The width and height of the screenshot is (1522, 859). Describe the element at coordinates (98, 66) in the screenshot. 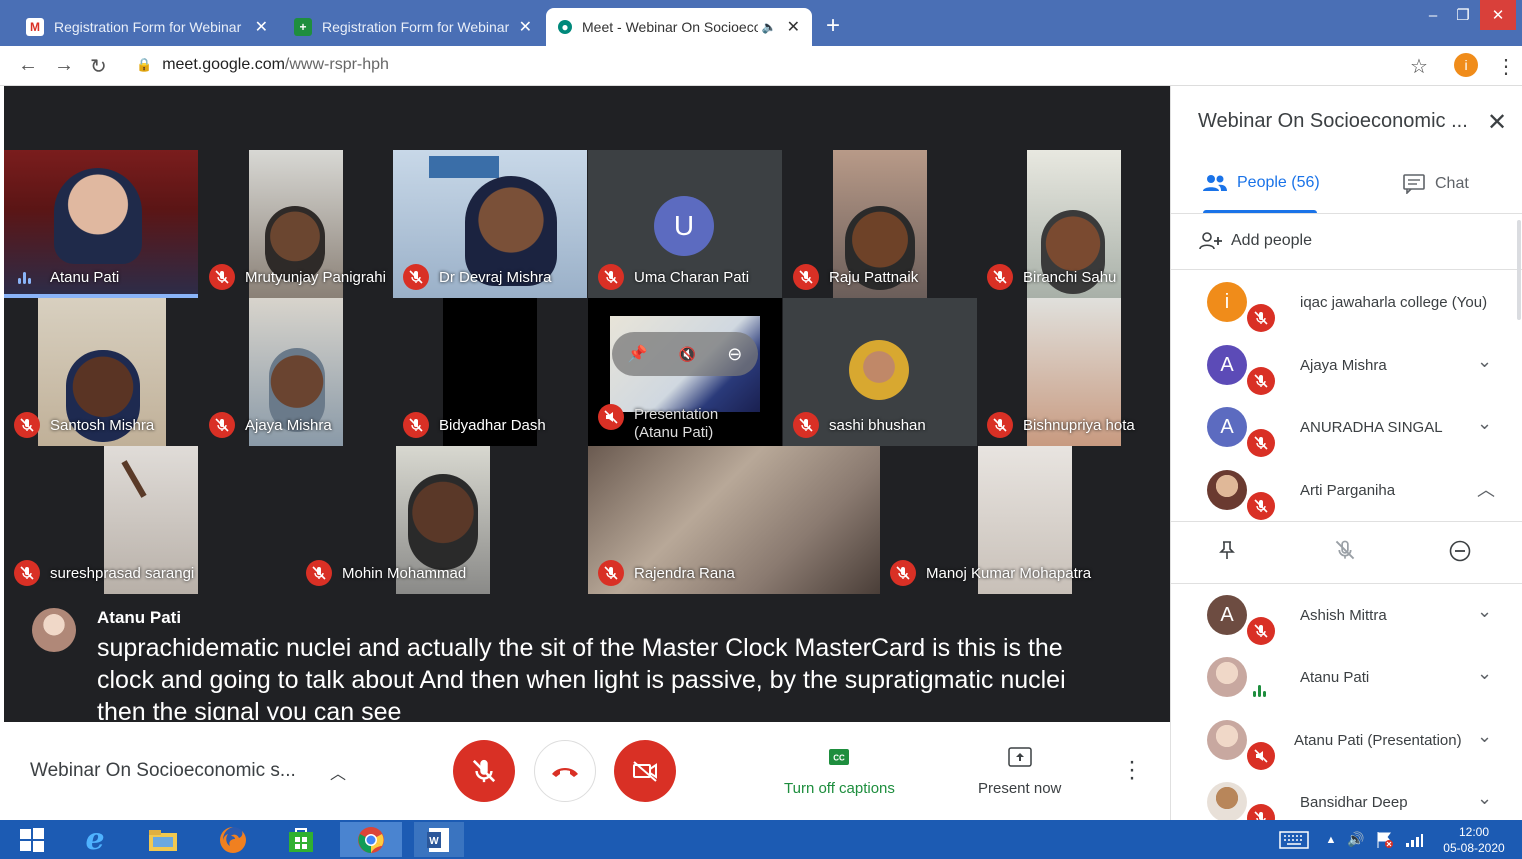

I see `reload-icon: ↻` at that location.